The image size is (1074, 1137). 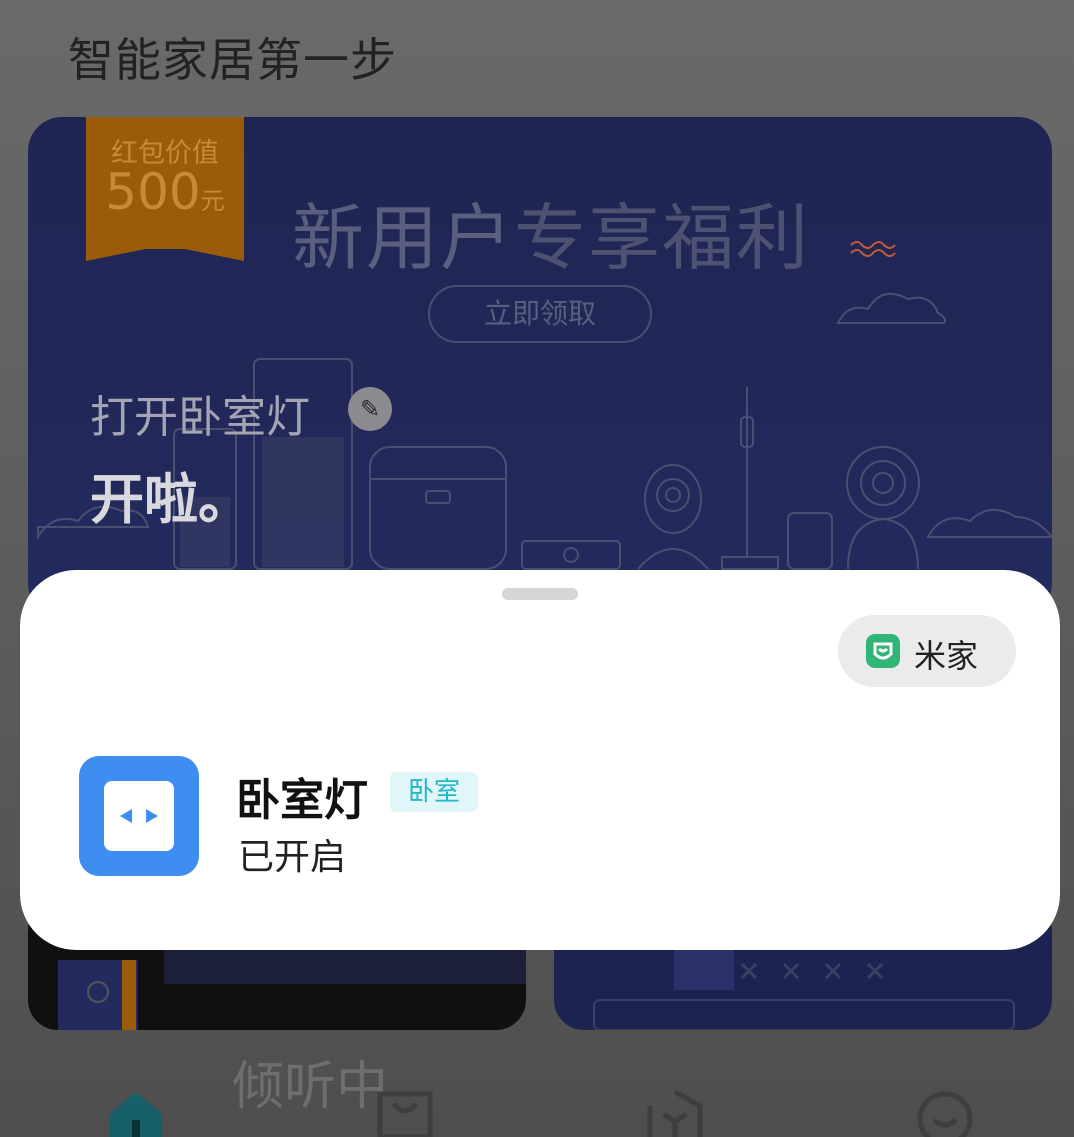 I want to click on device-name: 卧室灯, so click(x=302, y=800).